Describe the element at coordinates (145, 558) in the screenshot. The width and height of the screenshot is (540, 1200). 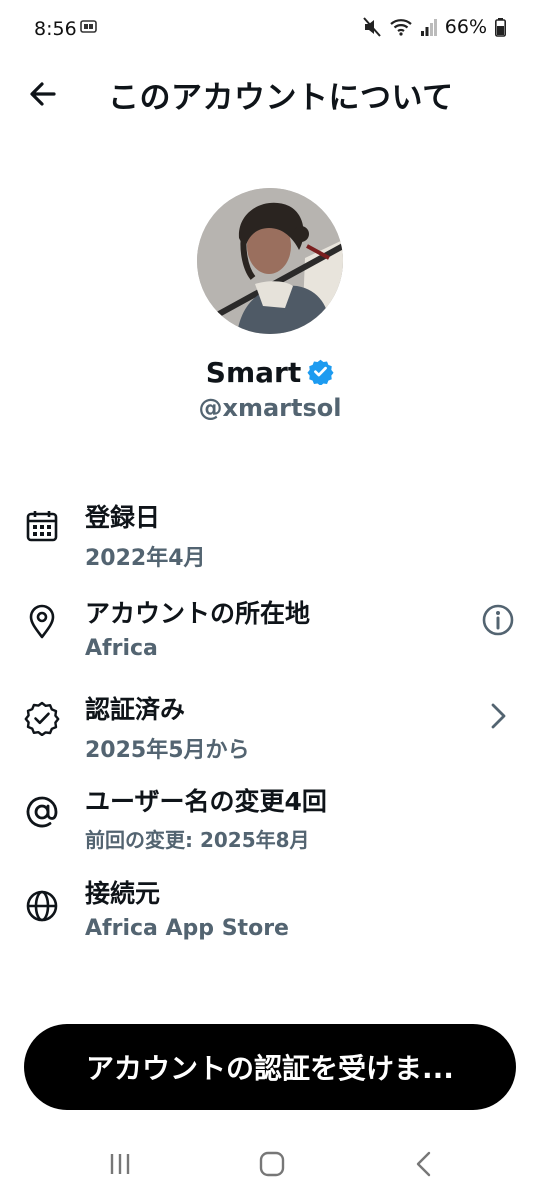
I see `info-value: 2022年4月` at that location.